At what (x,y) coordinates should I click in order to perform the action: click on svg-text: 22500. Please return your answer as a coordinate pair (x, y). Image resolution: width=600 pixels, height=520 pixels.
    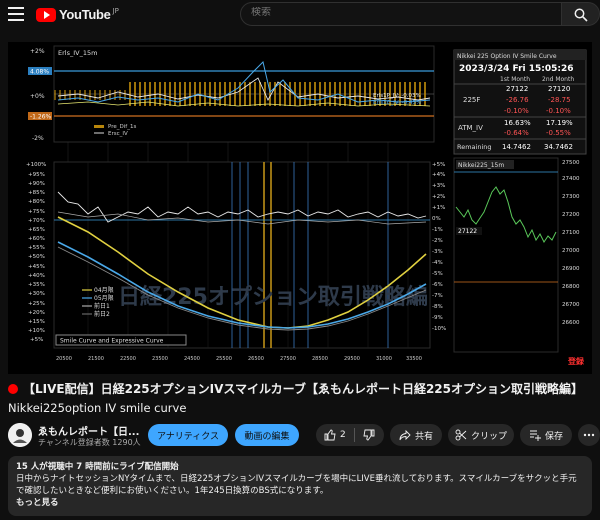
    Looking at the image, I should click on (128, 359).